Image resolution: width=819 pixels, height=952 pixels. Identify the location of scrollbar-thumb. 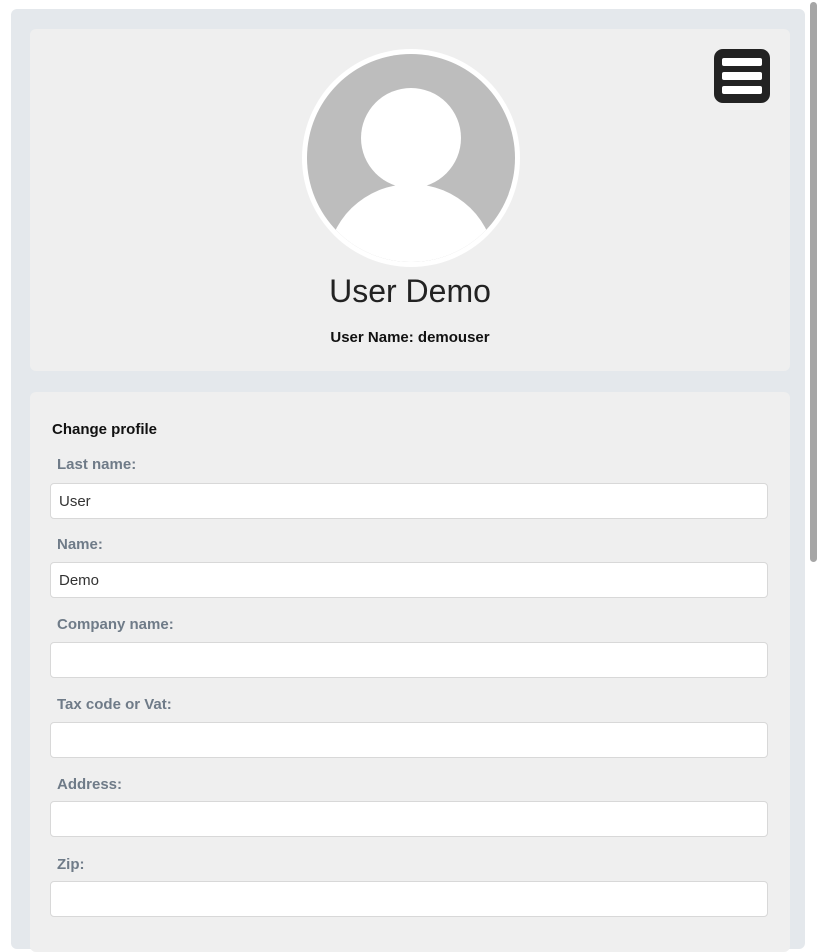
(813, 282).